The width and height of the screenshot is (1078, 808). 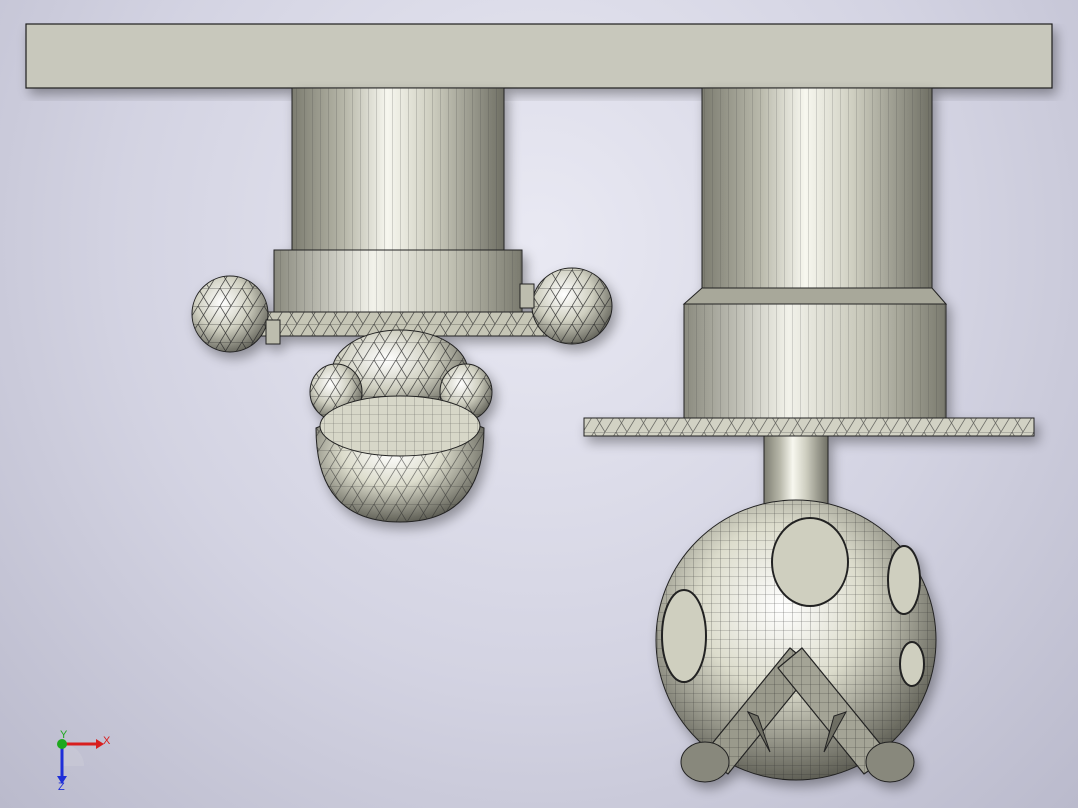 I want to click on z-axis-label: Z, so click(x=61, y=787).